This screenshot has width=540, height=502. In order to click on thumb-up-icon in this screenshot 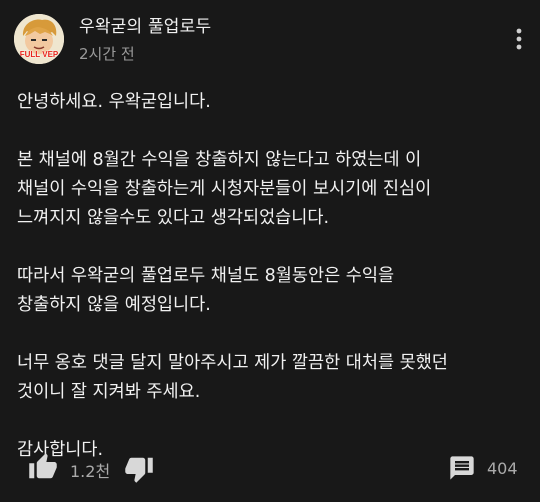, I will do `click(43, 466)`.